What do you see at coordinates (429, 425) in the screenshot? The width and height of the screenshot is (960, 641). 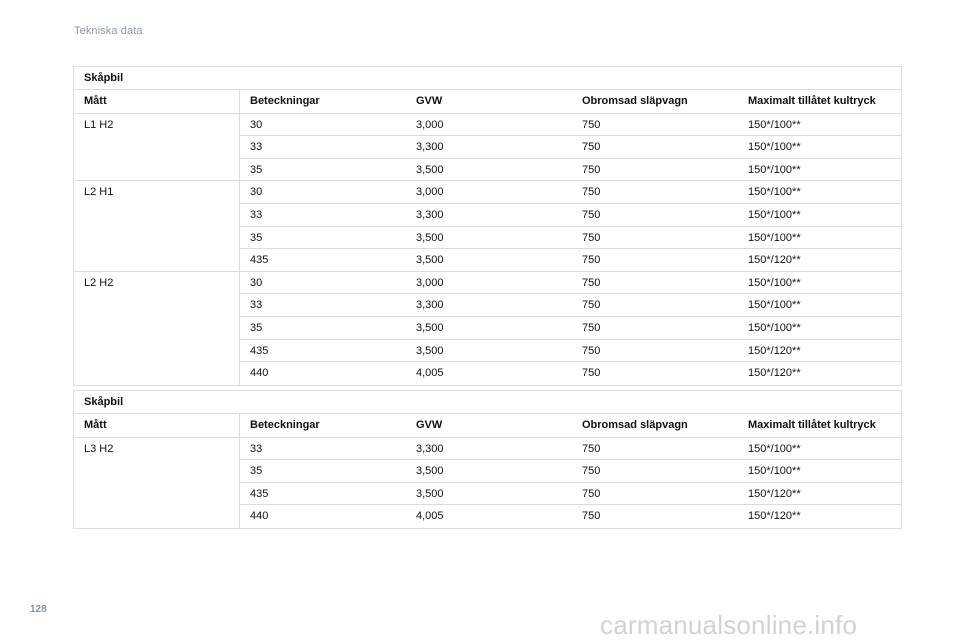 I see `column-header-gvw: GVW` at bounding box center [429, 425].